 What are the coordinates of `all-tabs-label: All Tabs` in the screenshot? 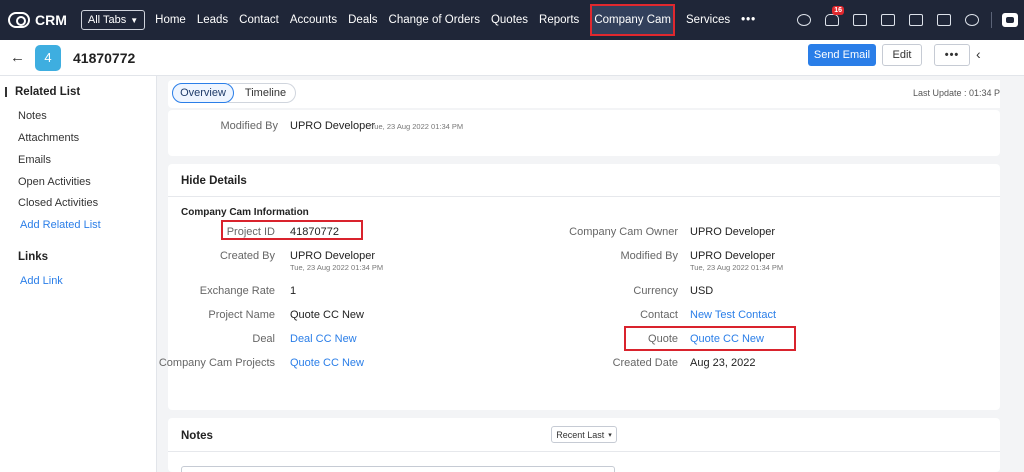 It's located at (107, 20).